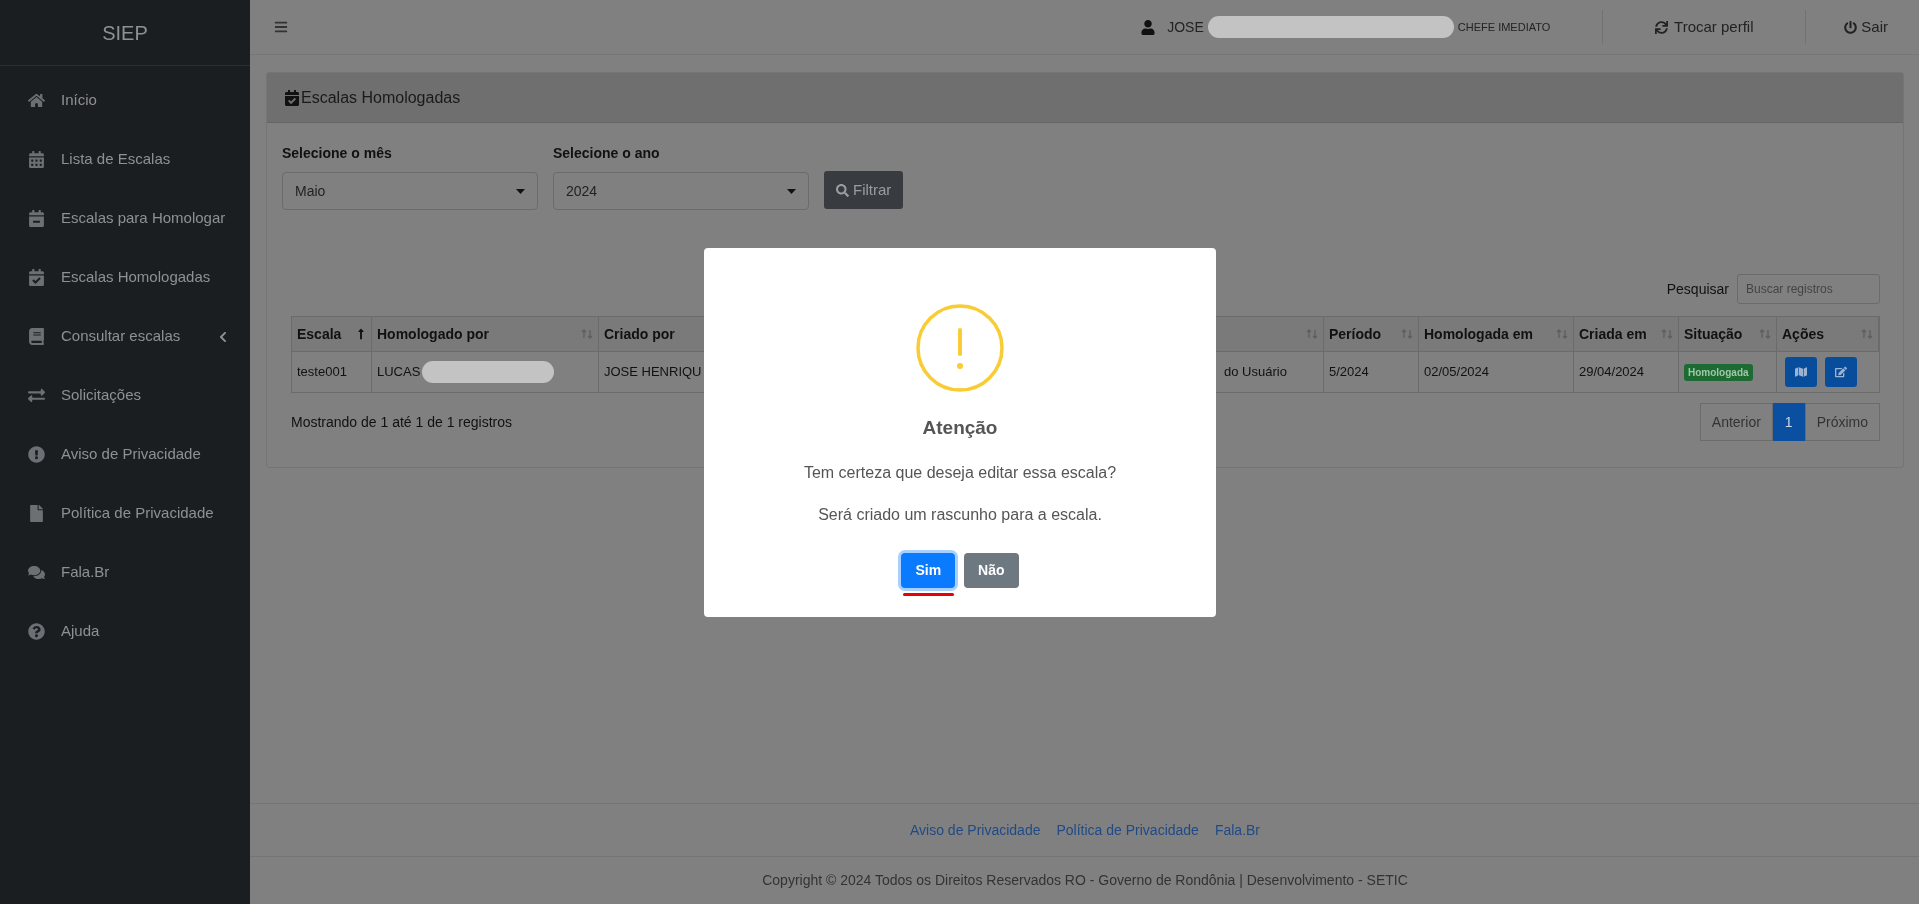  What do you see at coordinates (1704, 27) in the screenshot?
I see `switch-profile-button: Trocar perfil` at bounding box center [1704, 27].